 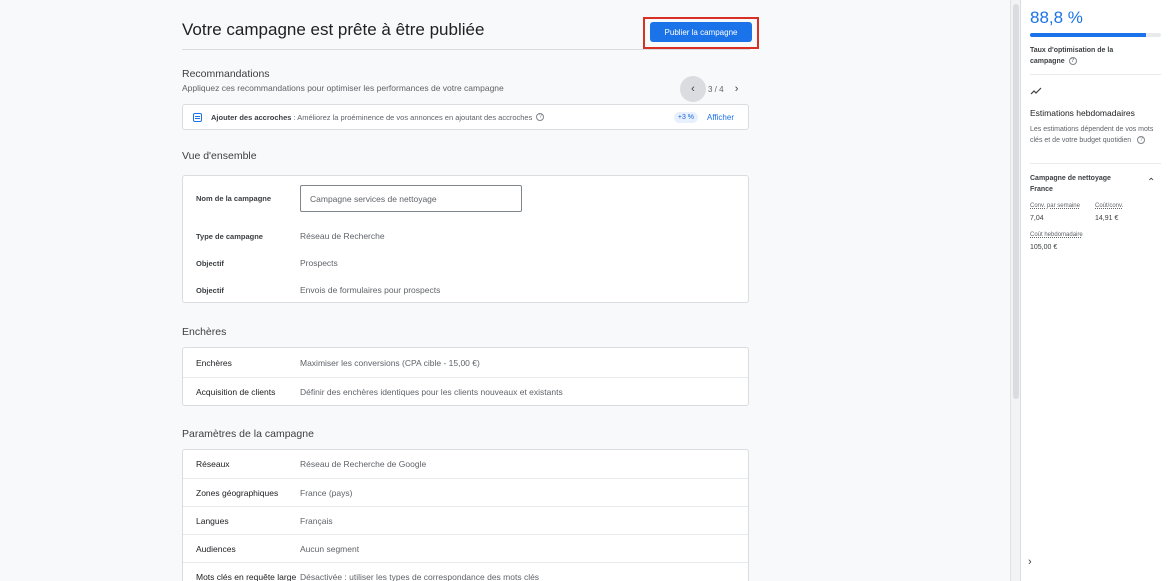 What do you see at coordinates (330, 548) in the screenshot?
I see `row-value: Aucun segment` at bounding box center [330, 548].